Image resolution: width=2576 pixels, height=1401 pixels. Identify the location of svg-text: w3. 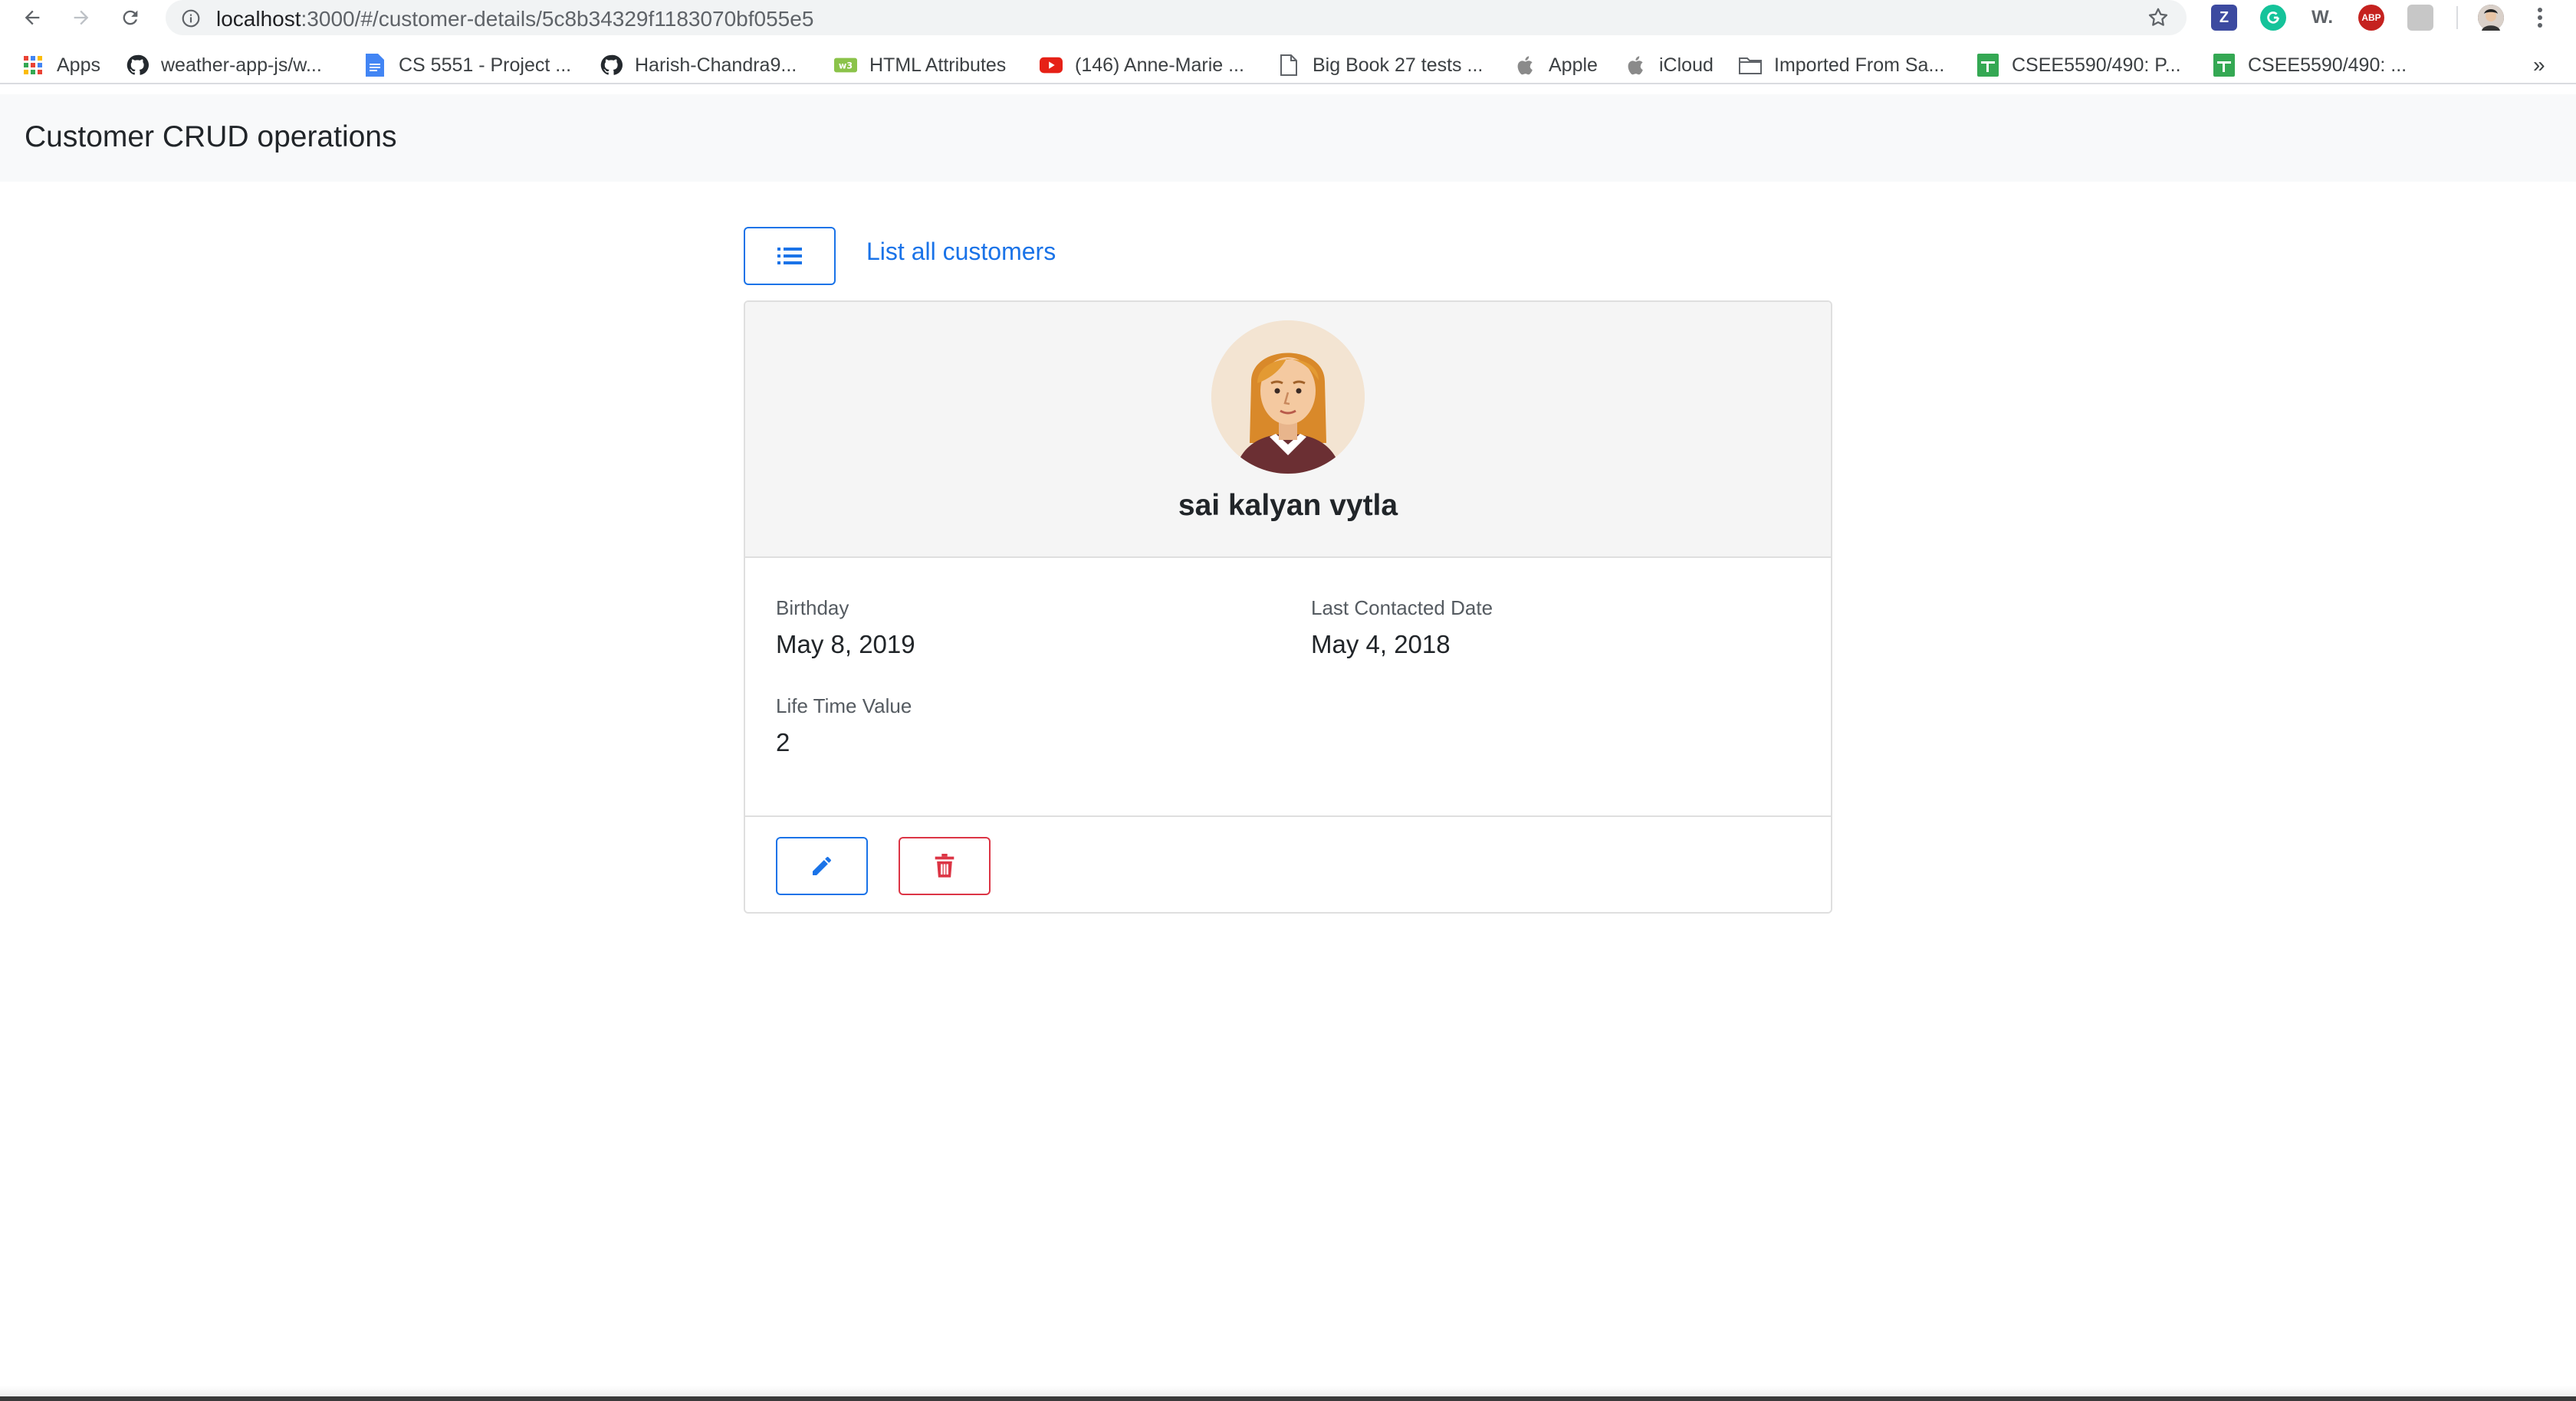
(846, 66).